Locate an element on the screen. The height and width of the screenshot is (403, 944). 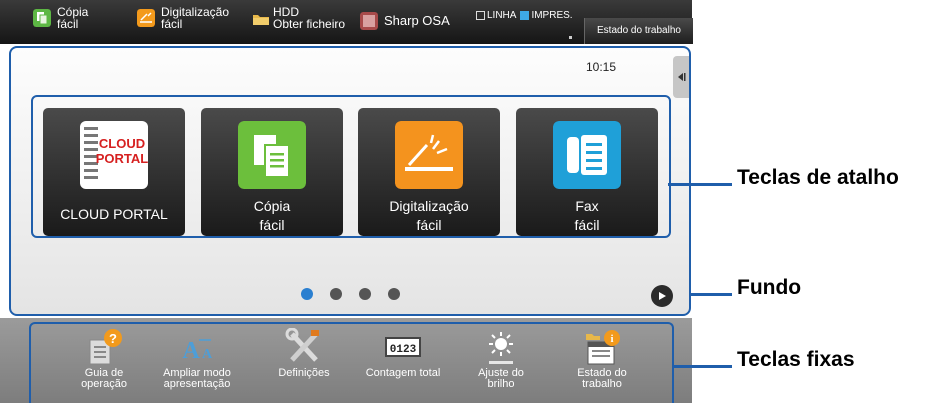
fixed-key-label: Guia de operação is located at coordinates (104, 378).